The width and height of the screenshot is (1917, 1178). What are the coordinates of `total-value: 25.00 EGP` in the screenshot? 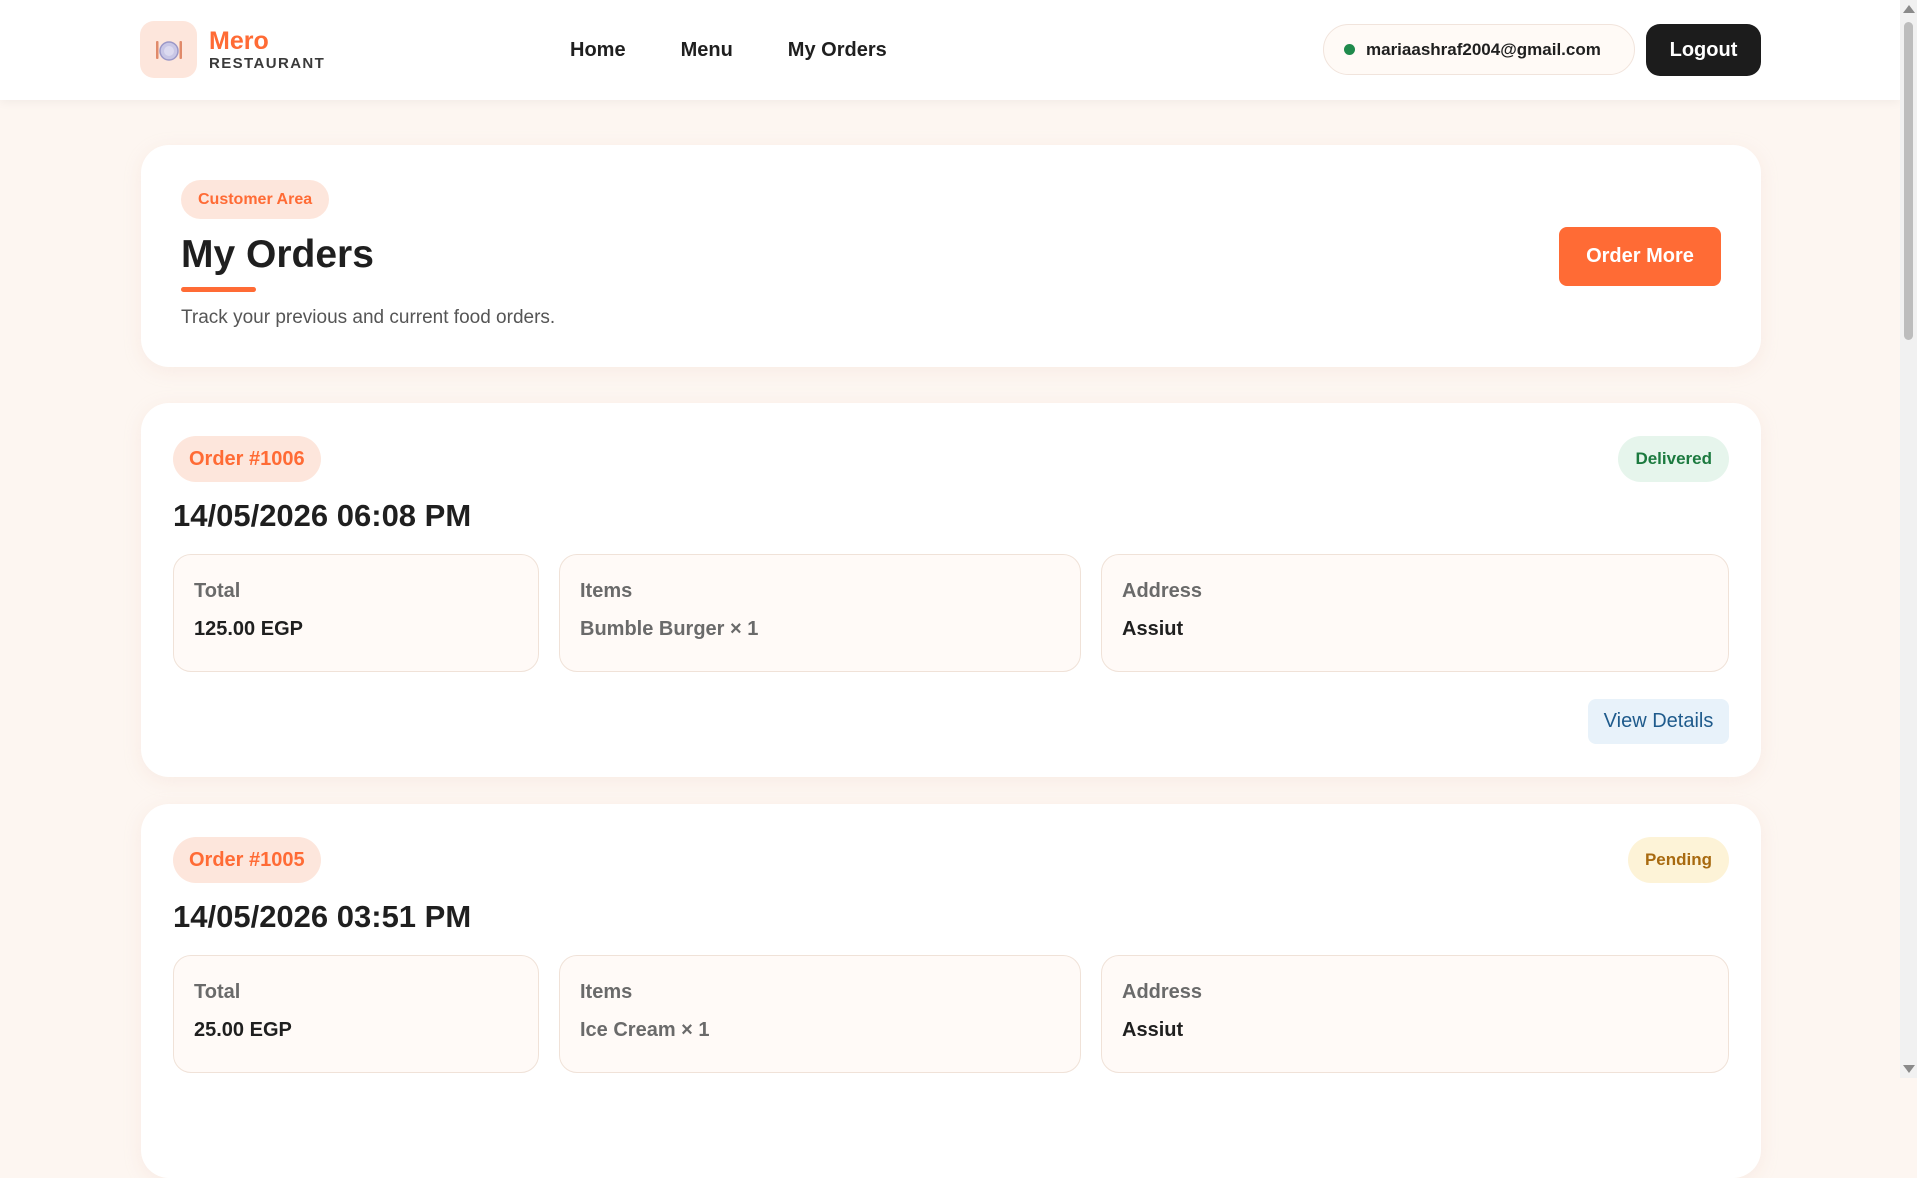 It's located at (243, 1030).